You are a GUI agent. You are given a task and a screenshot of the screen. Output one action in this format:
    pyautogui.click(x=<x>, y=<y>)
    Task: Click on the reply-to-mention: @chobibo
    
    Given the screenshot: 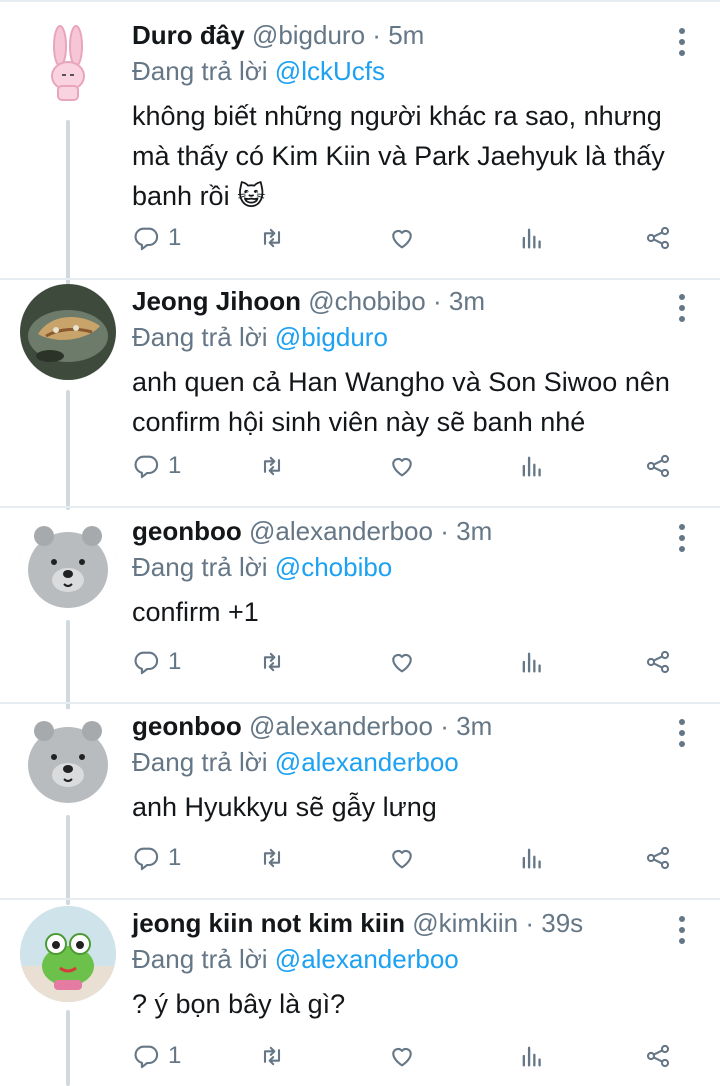 What is the action you would take?
    pyautogui.click(x=333, y=567)
    